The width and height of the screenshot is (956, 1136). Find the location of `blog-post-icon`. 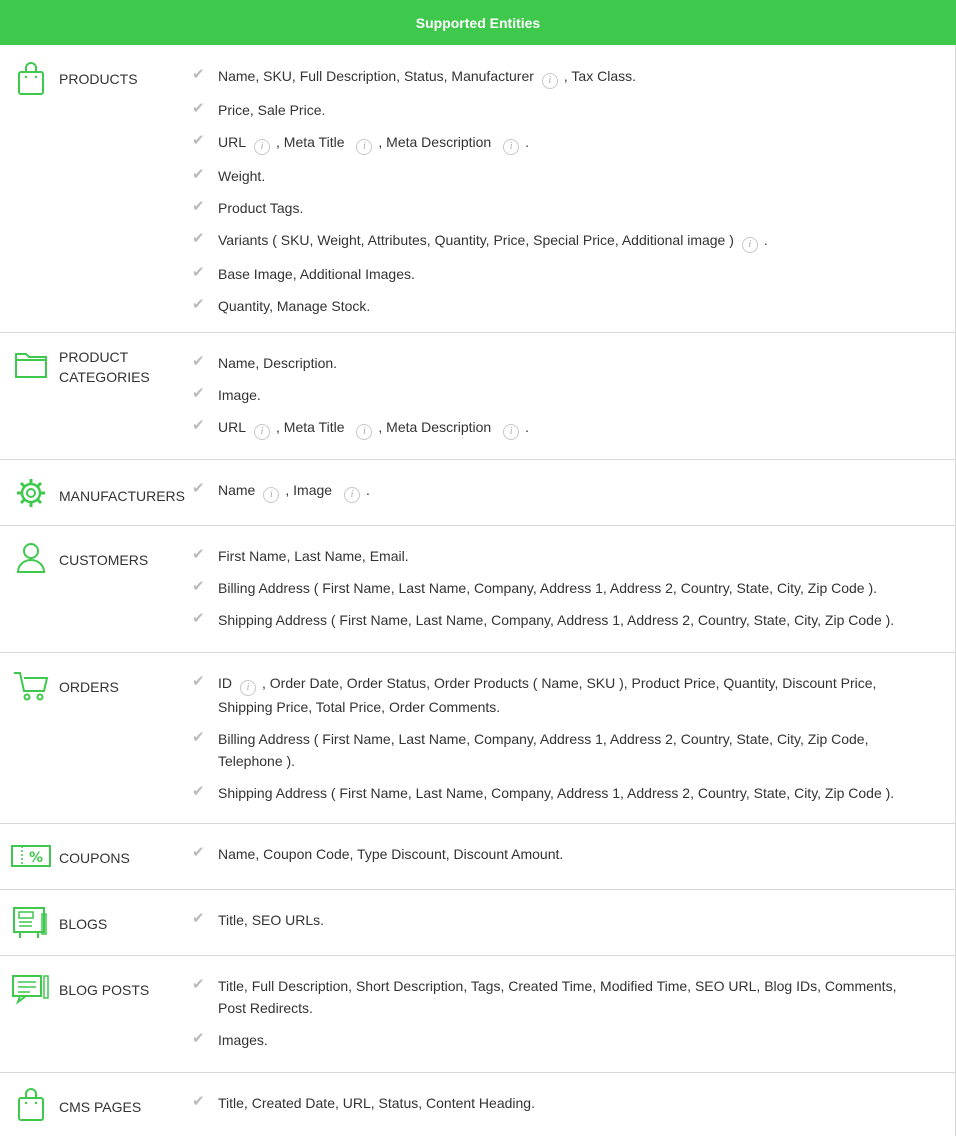

blog-post-icon is located at coordinates (31, 988).